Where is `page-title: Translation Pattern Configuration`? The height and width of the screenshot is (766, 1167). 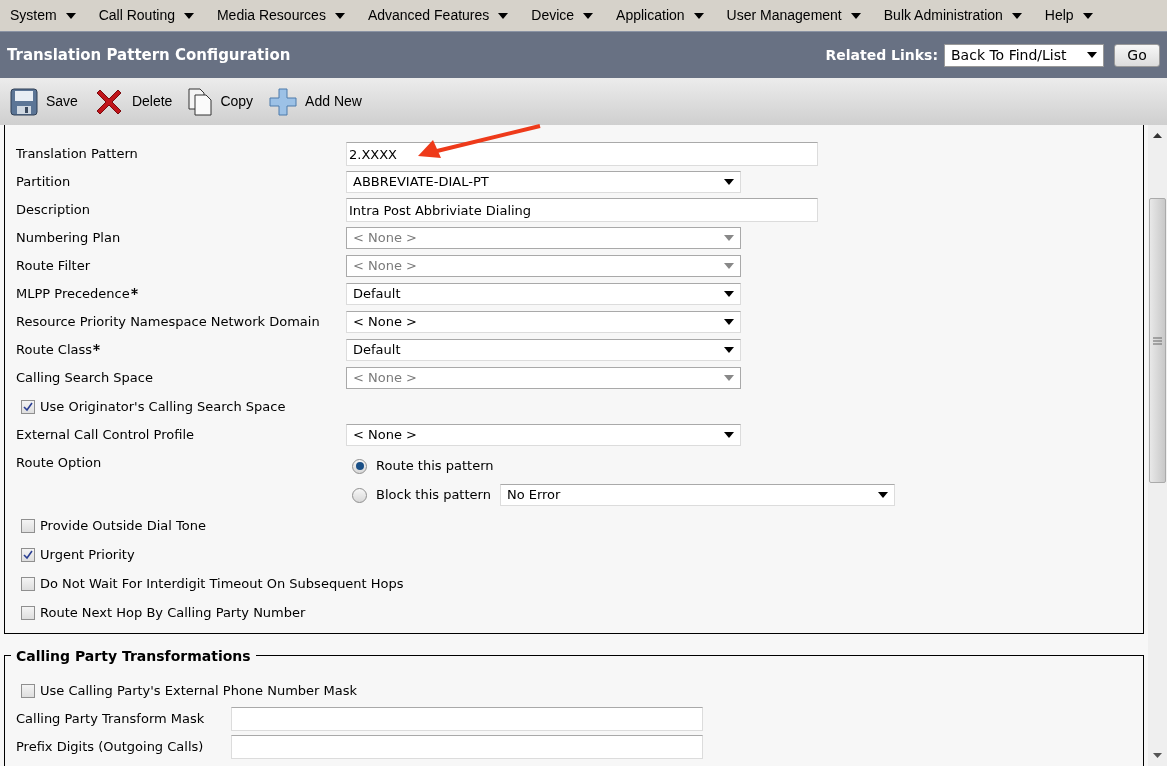 page-title: Translation Pattern Configuration is located at coordinates (149, 55).